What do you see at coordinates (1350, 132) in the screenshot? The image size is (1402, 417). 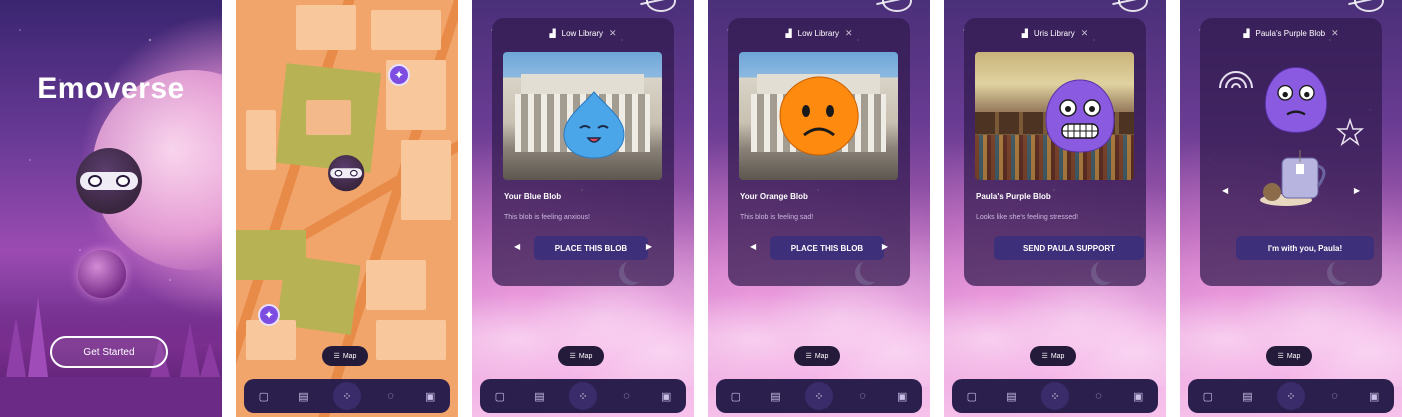 I see `star-icon` at bounding box center [1350, 132].